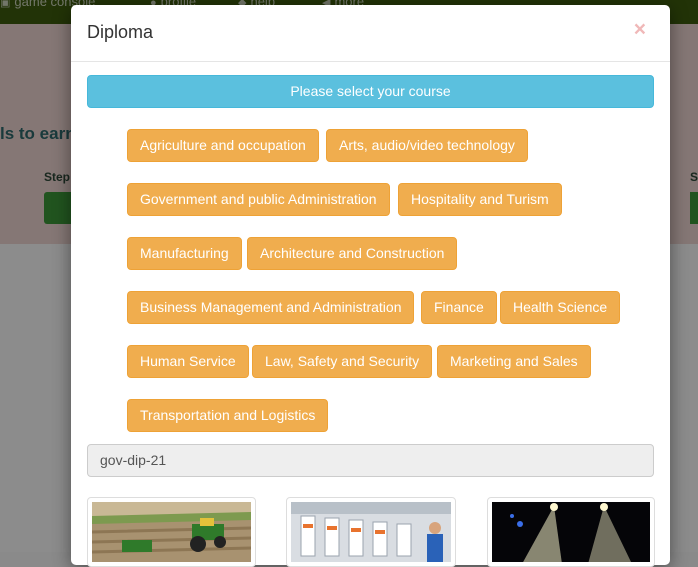 The height and width of the screenshot is (567, 698). I want to click on stage-lights-image, so click(571, 532).